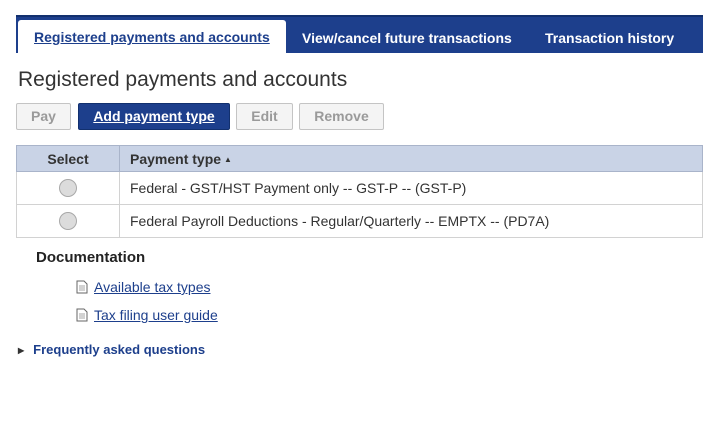 The height and width of the screenshot is (427, 703). Describe the element at coordinates (152, 287) in the screenshot. I see `available-tax-types-link: Available tax types` at that location.